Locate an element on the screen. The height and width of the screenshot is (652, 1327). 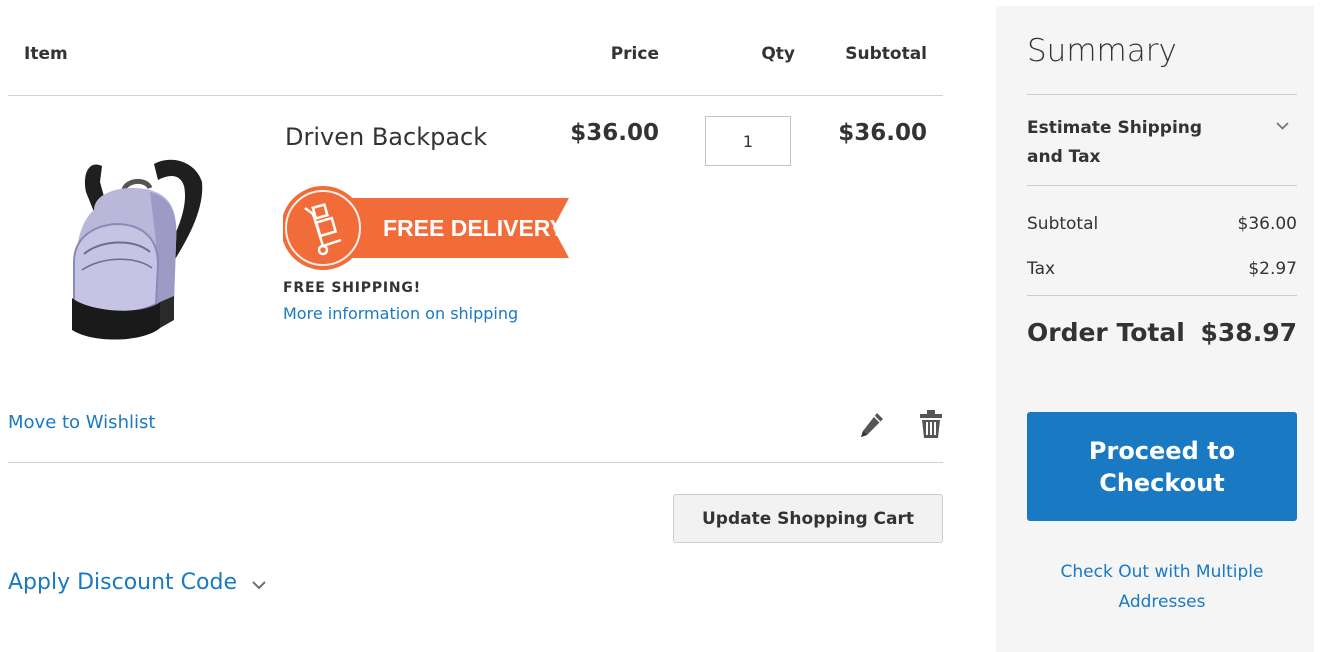
trash-icon is located at coordinates (931, 424).